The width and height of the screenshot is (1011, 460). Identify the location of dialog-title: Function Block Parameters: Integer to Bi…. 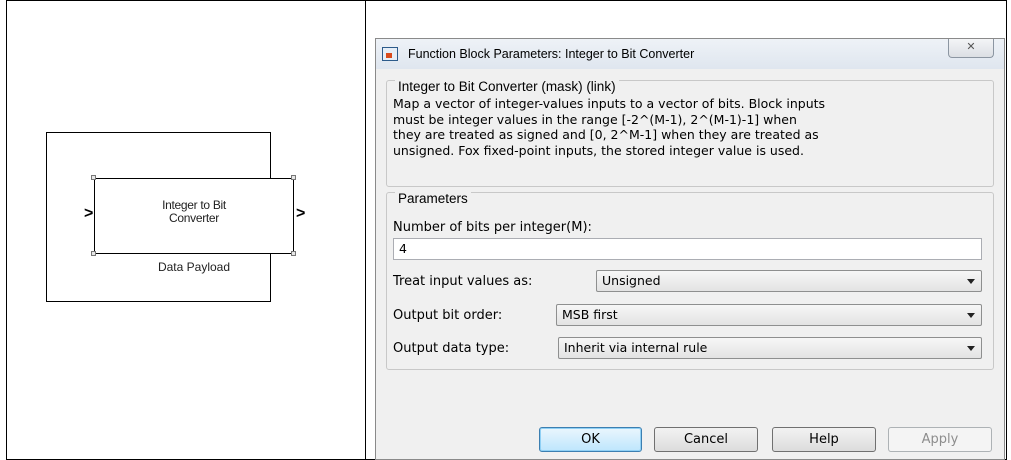
(551, 54).